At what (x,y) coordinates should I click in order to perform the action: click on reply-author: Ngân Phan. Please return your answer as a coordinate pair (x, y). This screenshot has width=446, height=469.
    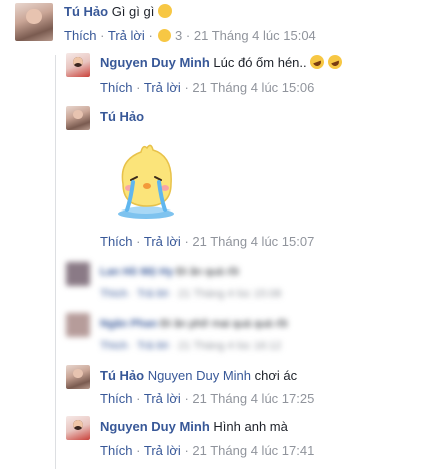
    Looking at the image, I should click on (128, 324).